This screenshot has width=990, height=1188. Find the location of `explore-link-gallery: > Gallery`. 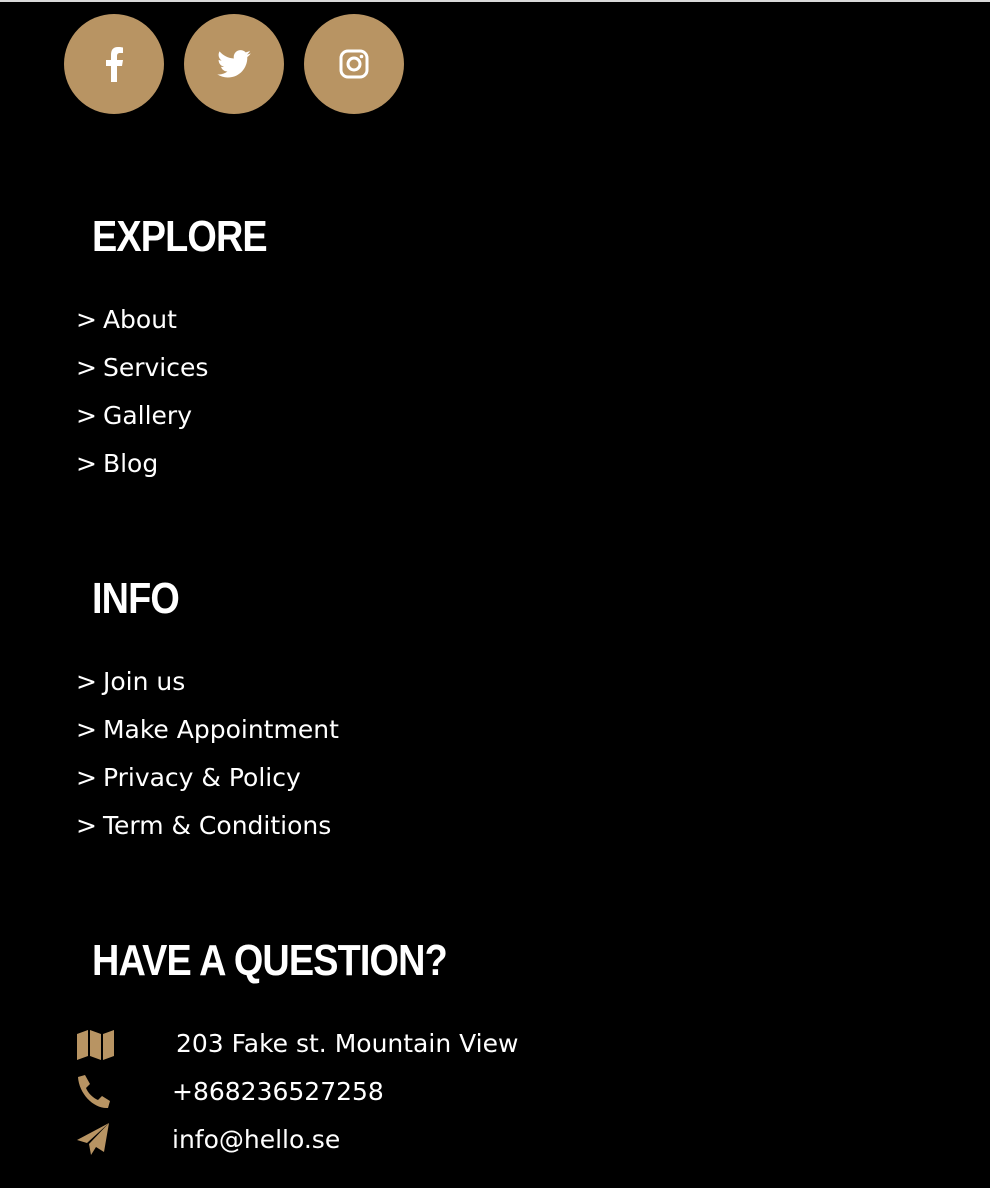

explore-link-gallery: > Gallery is located at coordinates (142, 422).